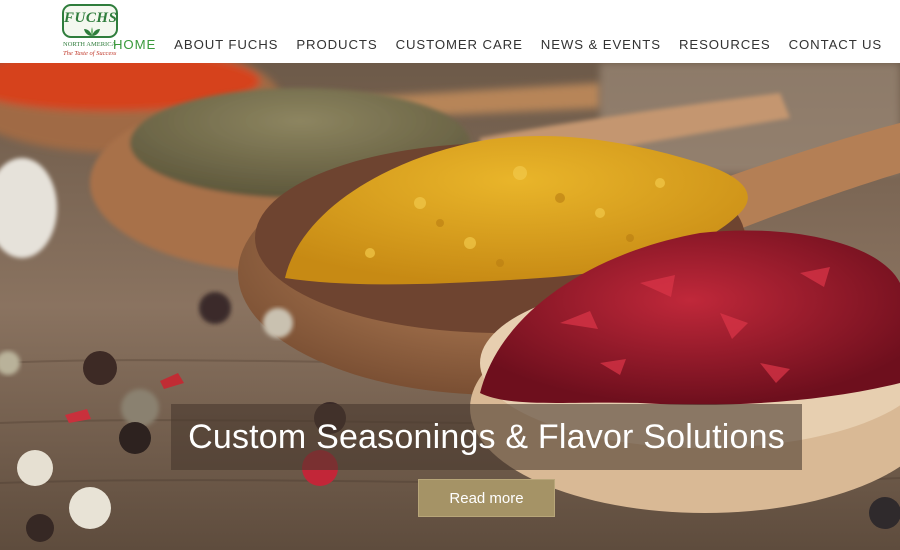 This screenshot has height=550, width=900. Describe the element at coordinates (725, 44) in the screenshot. I see `nav-item-resources: RESOURCES` at that location.